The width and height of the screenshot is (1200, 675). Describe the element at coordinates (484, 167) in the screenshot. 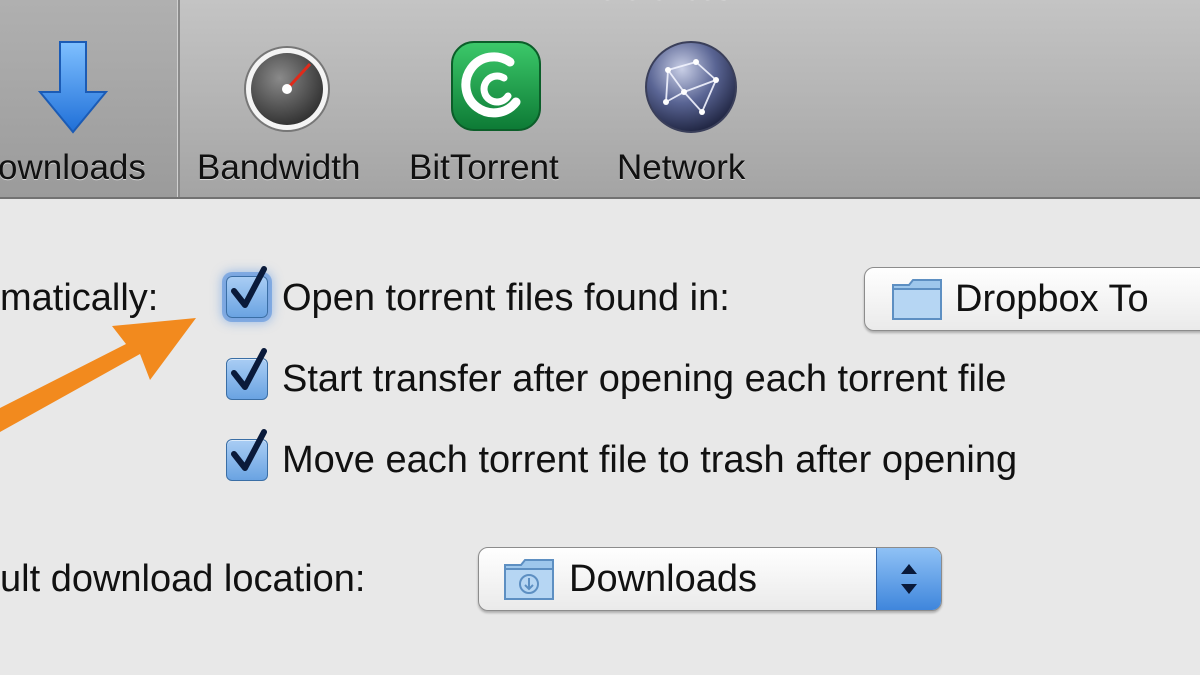

I see `toolbar-label-bittorrent: BitTorrent` at that location.